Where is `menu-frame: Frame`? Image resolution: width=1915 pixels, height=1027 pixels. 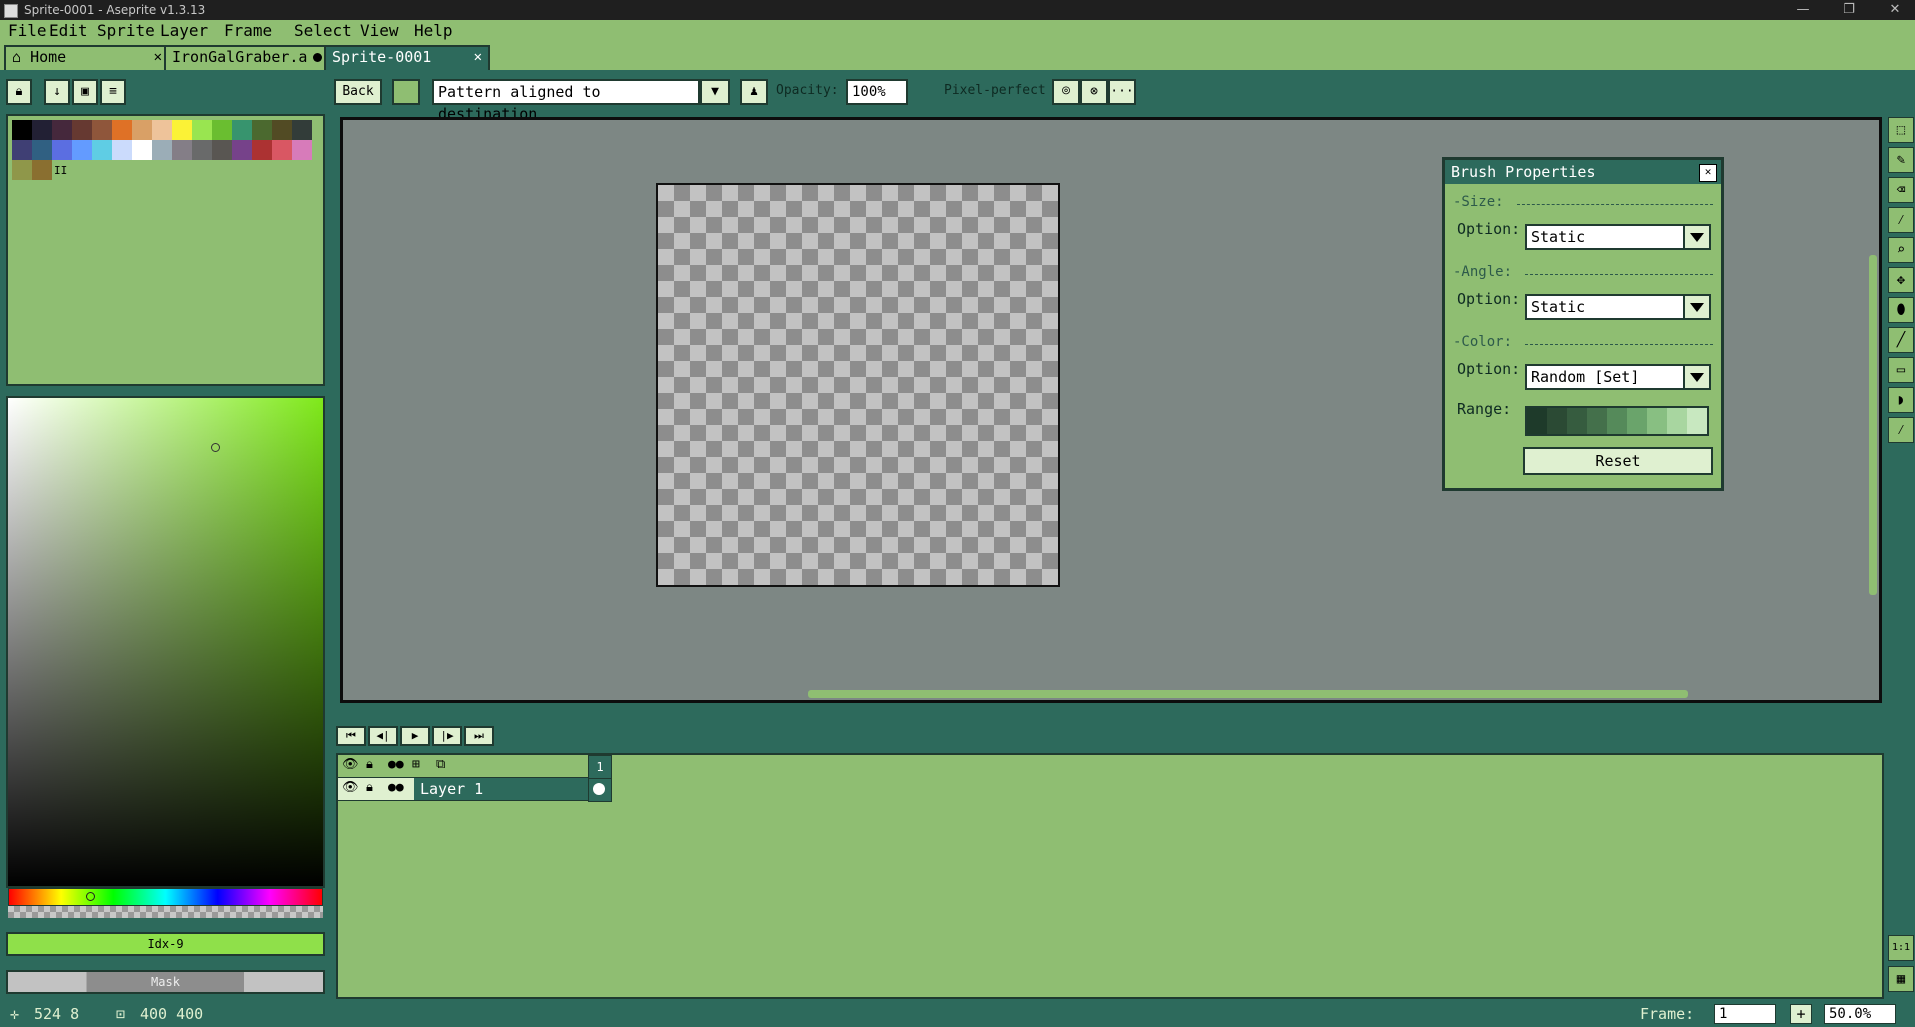 menu-frame: Frame is located at coordinates (248, 31).